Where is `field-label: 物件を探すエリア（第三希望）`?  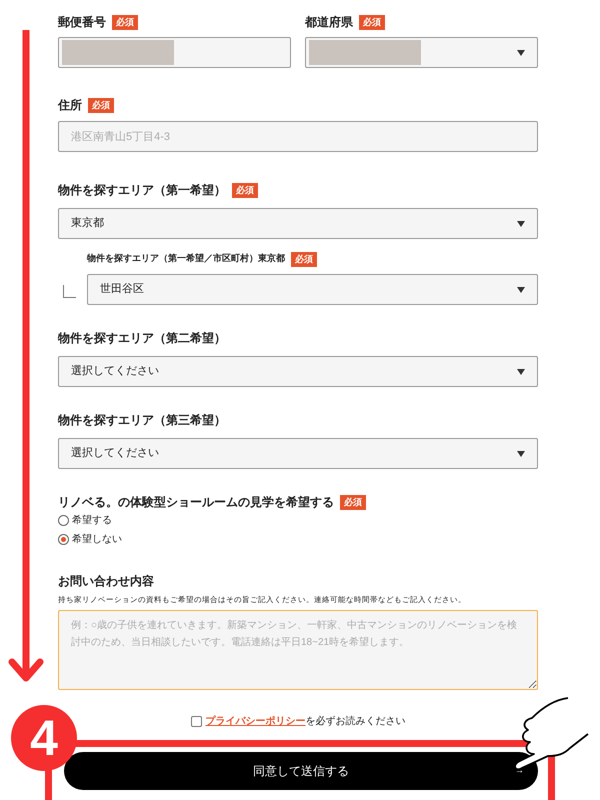
field-label: 物件を探すエリア（第三希望） is located at coordinates (142, 420).